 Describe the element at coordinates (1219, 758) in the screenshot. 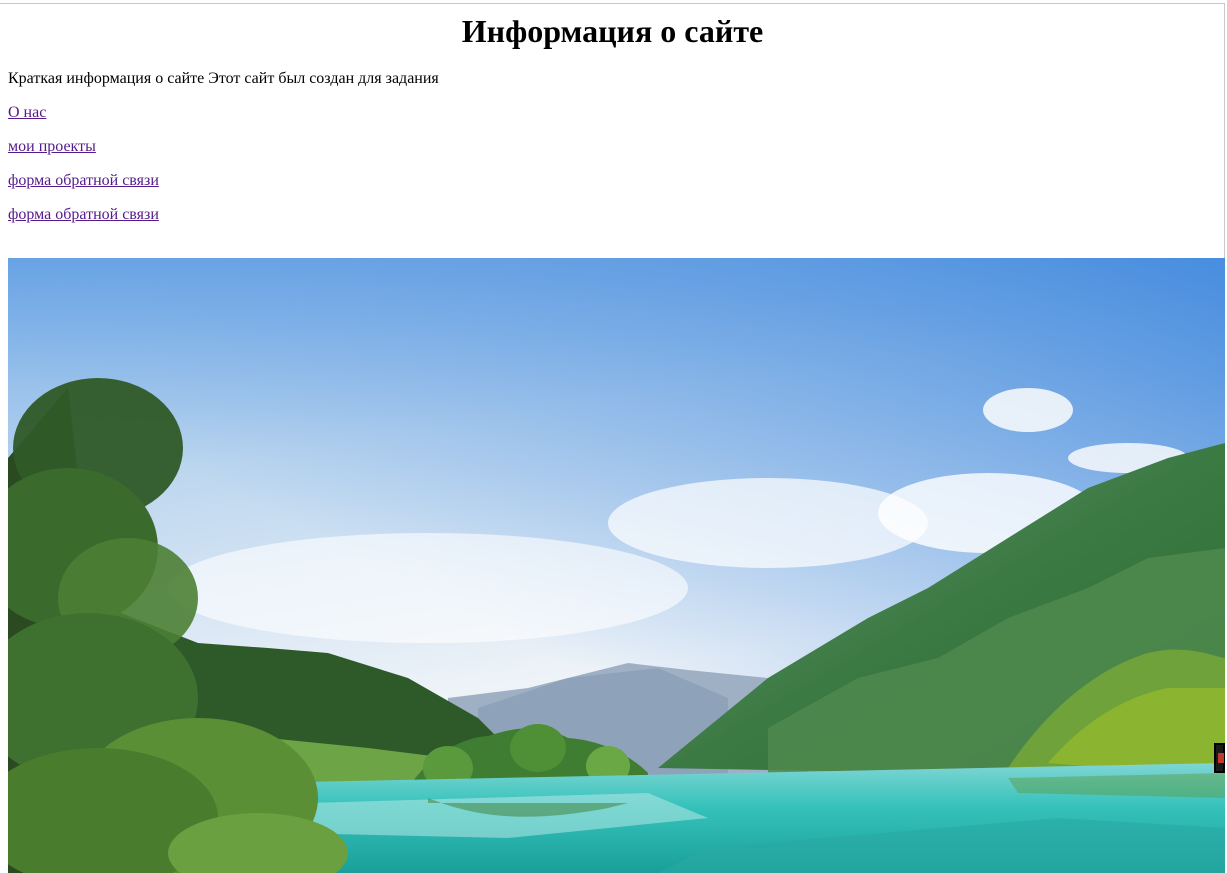

I see `scroll-marker-icon` at that location.